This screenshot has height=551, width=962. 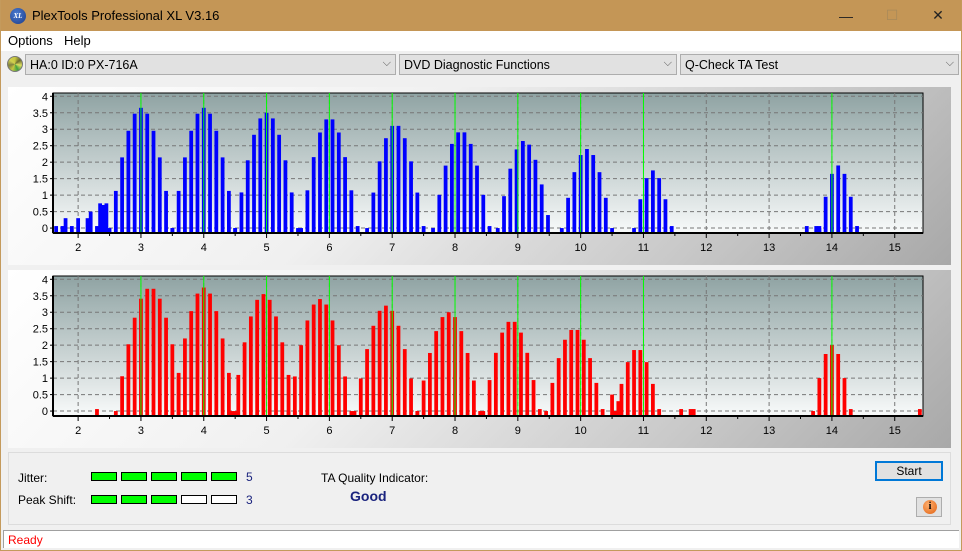 I want to click on function-select: DVD Diagnostic Functions ⌵, so click(x=538, y=64).